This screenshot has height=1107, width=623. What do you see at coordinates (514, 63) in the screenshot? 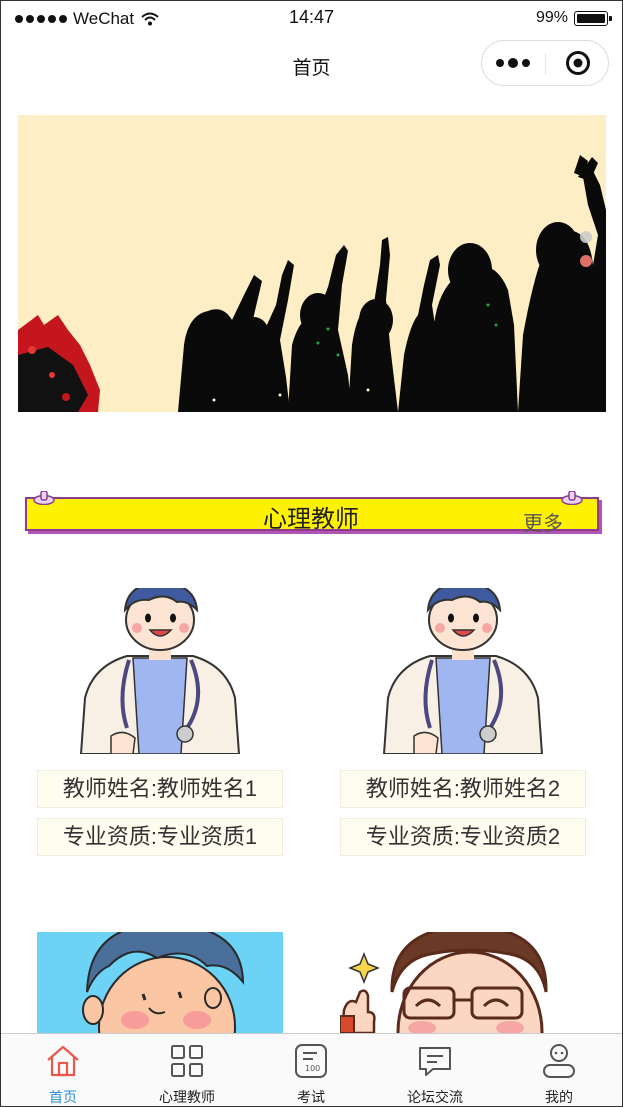
I see `more-options-icon` at bounding box center [514, 63].